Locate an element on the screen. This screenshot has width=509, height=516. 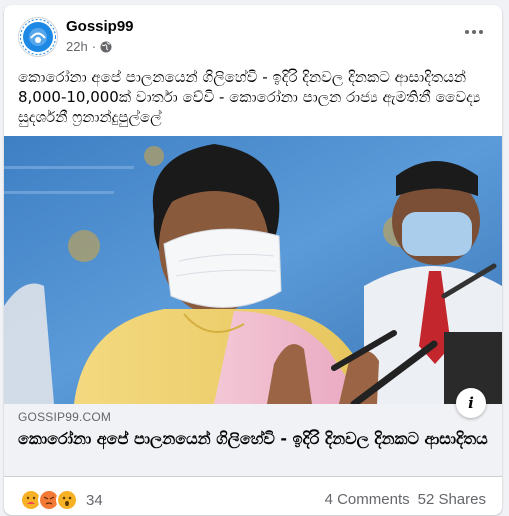
engagement-stats: 4 Comments 52 Shares is located at coordinates (405, 499).